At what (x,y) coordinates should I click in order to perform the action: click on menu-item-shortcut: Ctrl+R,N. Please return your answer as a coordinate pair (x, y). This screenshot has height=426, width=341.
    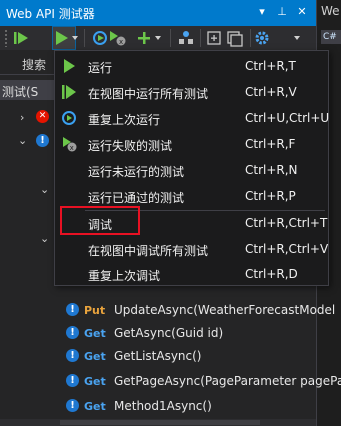
    Looking at the image, I should click on (271, 170).